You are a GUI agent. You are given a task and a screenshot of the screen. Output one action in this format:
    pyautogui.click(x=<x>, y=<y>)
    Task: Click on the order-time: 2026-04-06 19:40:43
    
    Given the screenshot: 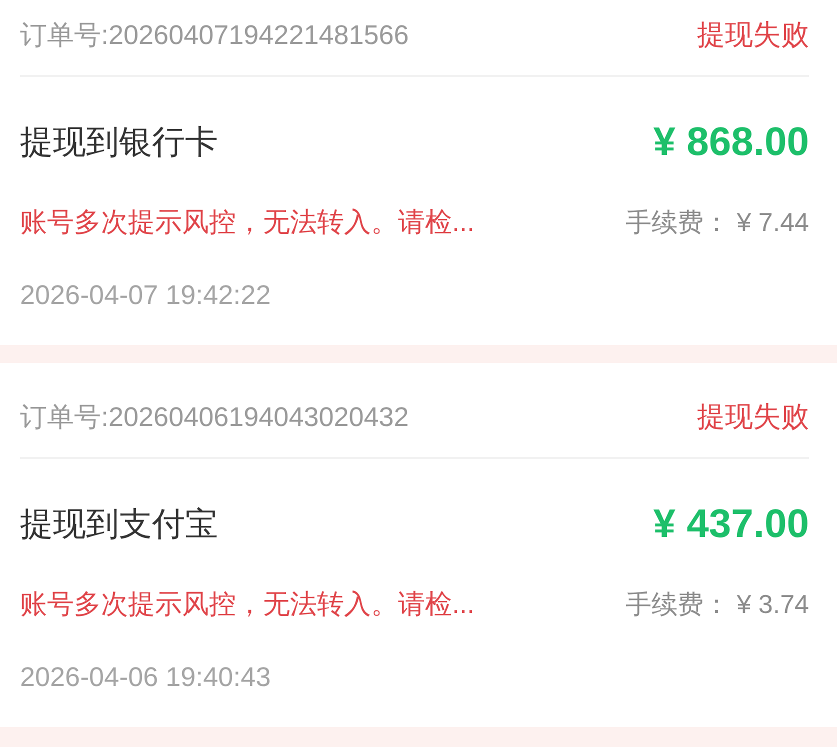 What is the action you would take?
    pyautogui.click(x=145, y=677)
    